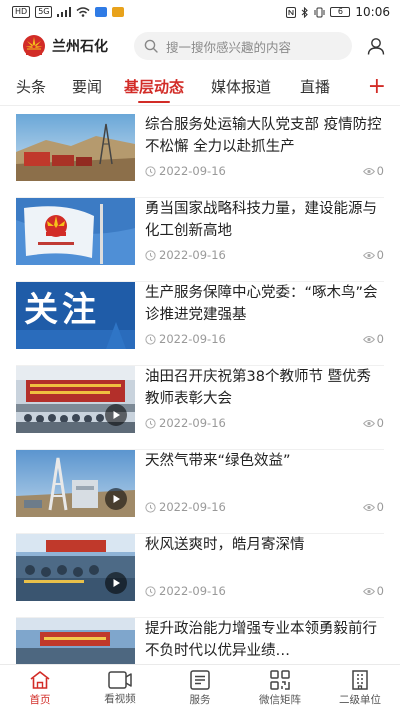  I want to click on thumbnail-caption: 关注, so click(62, 310).